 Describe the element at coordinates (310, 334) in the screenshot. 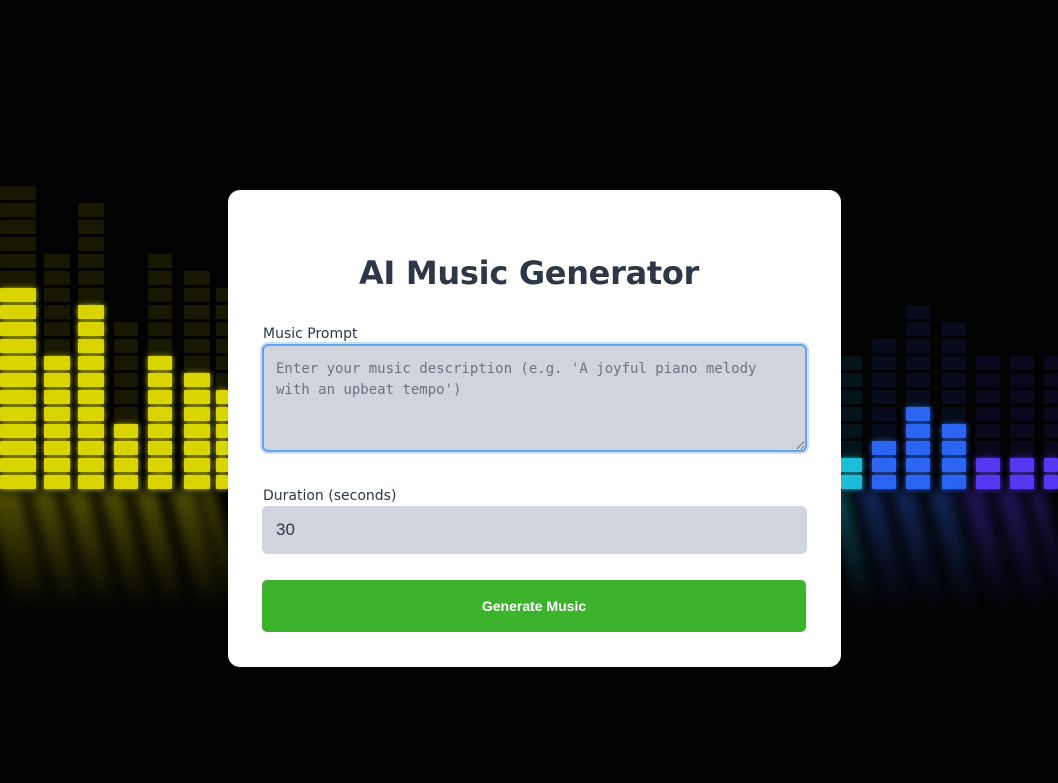

I see `music-prompt-label: Music Prompt` at that location.